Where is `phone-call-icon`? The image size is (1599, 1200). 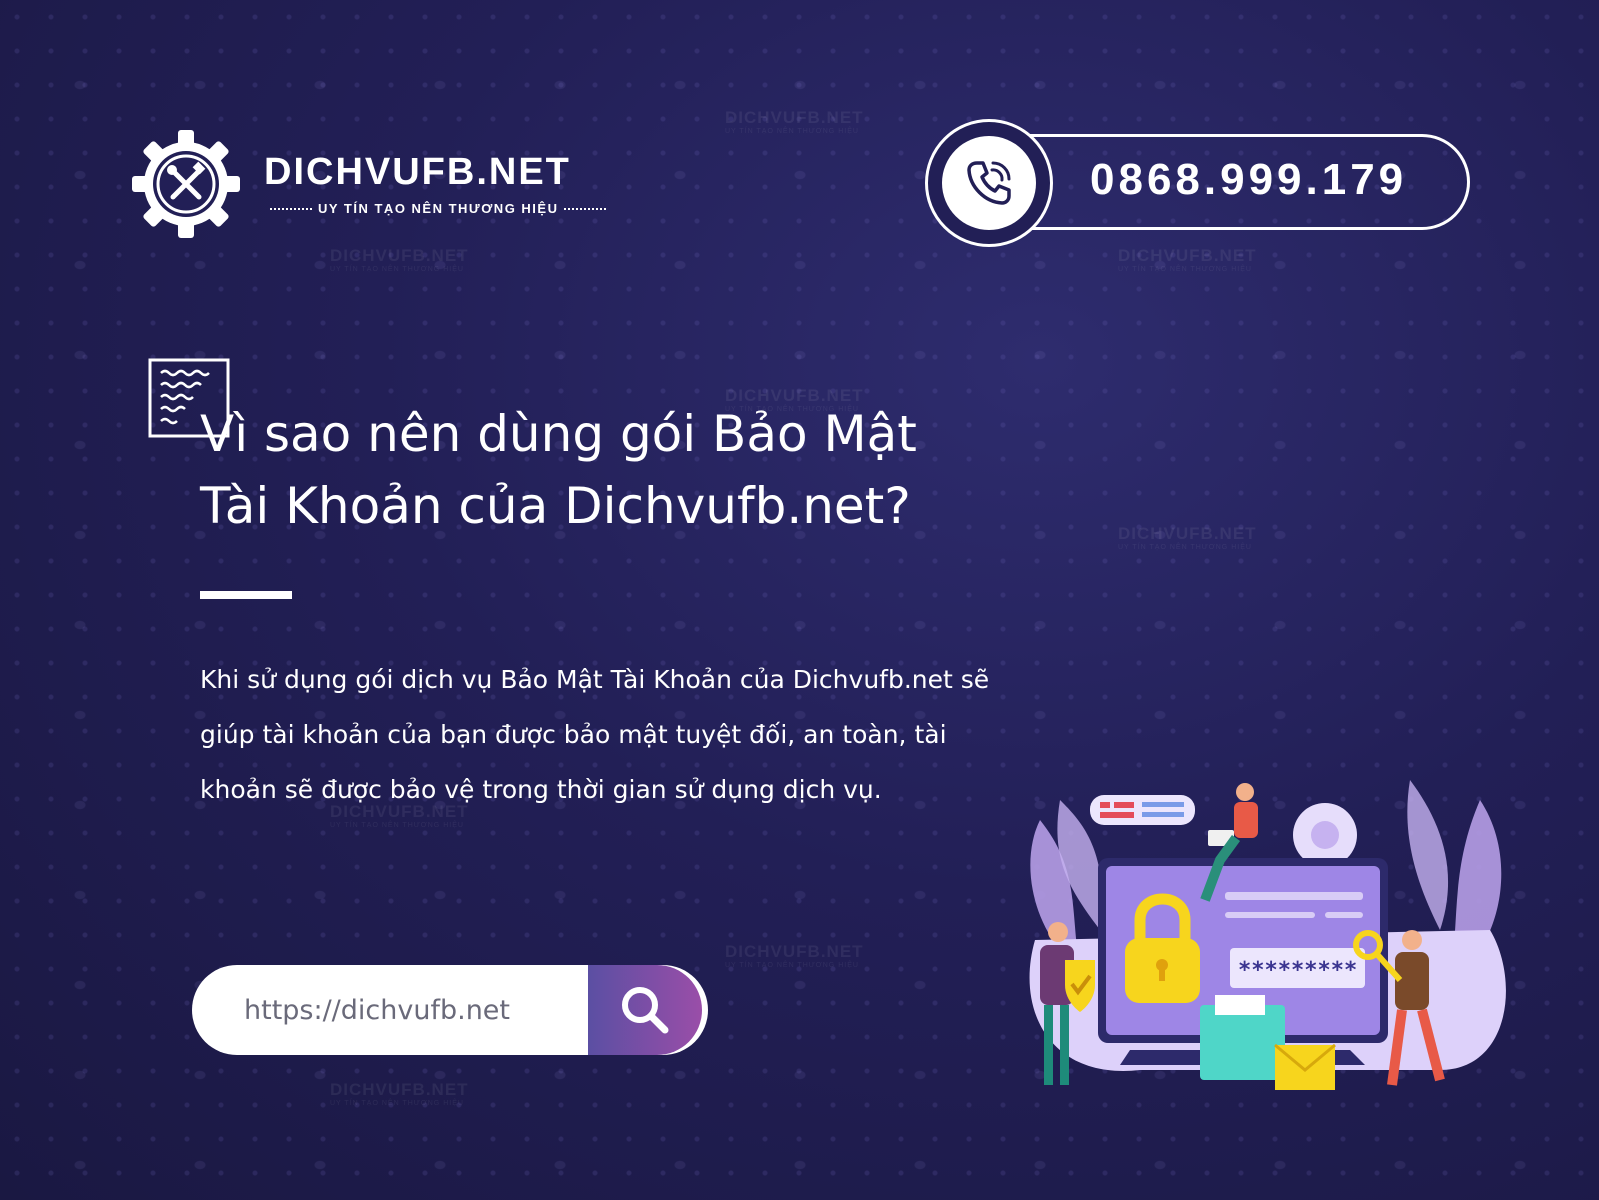 phone-call-icon is located at coordinates (989, 183).